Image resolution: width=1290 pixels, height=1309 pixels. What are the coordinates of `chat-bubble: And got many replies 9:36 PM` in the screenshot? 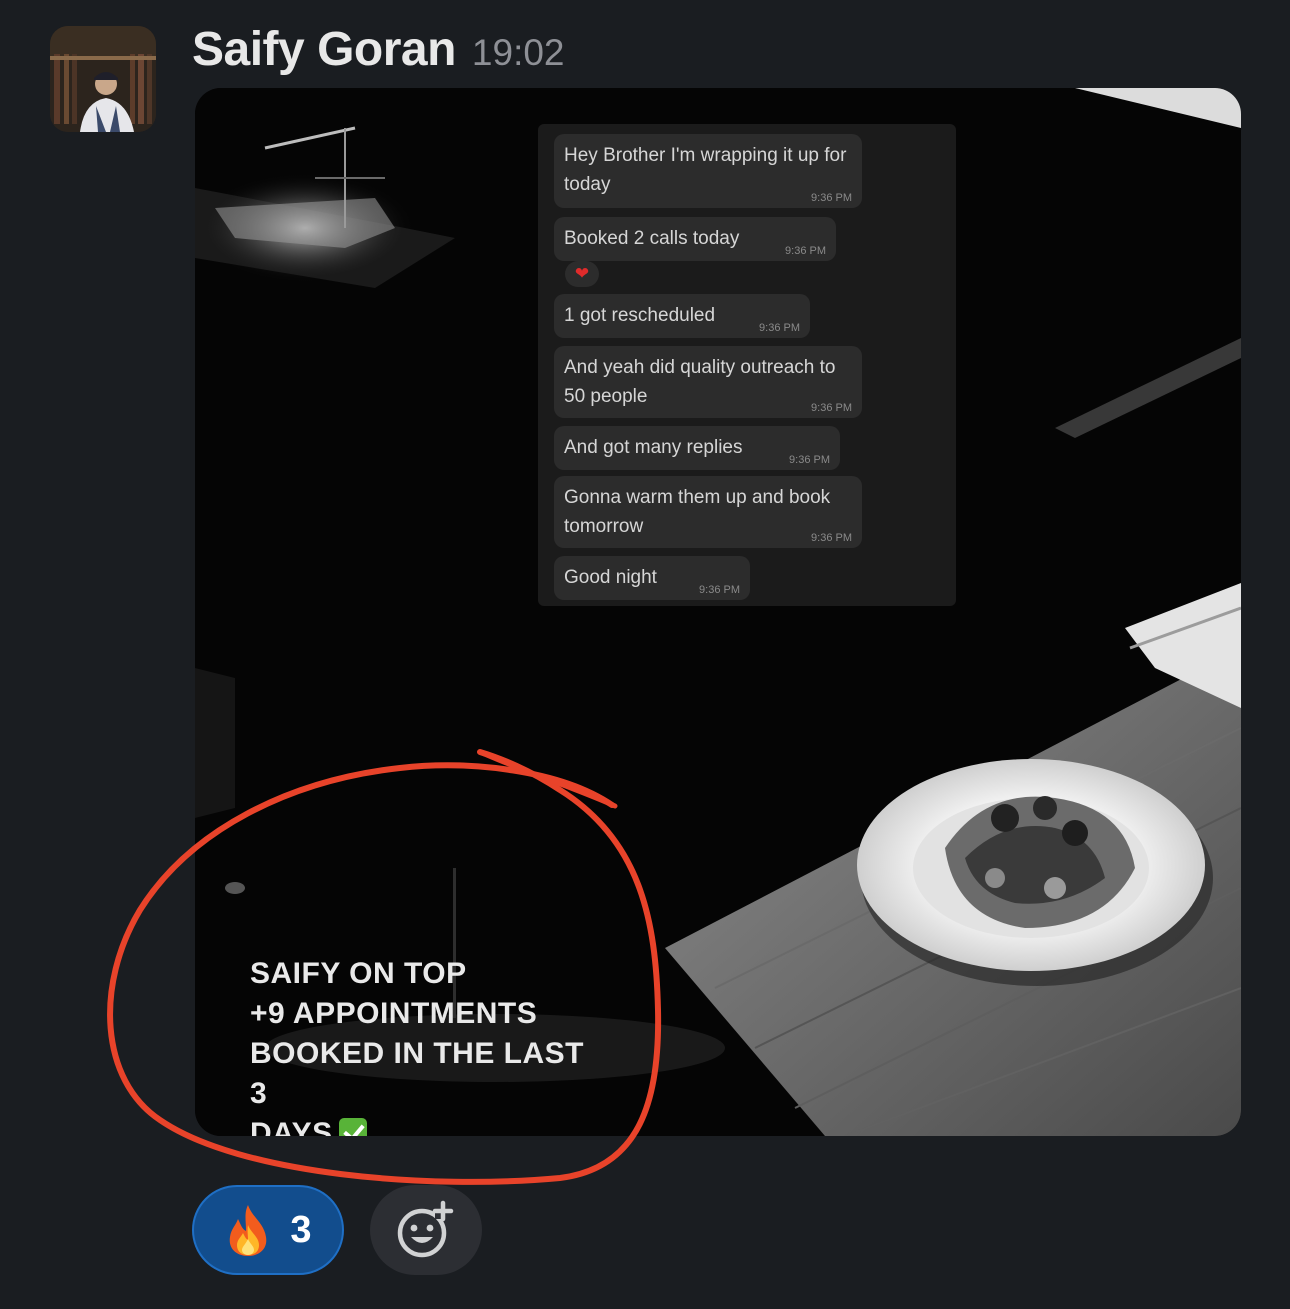 It's located at (697, 448).